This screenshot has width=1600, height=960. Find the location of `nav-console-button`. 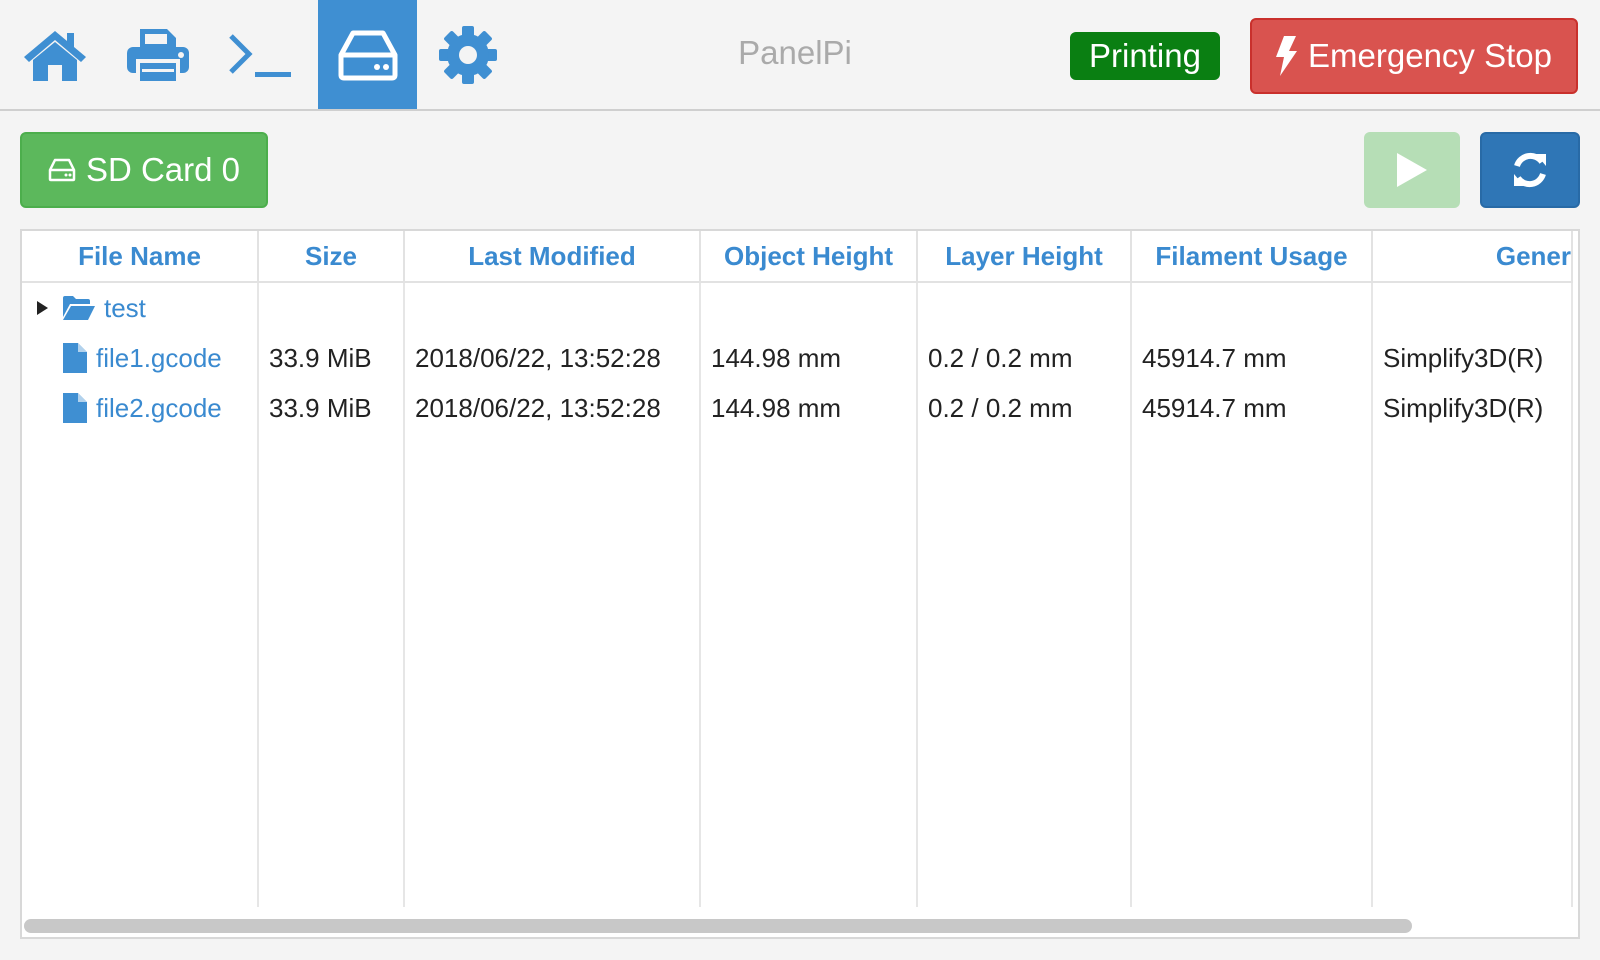

nav-console-button is located at coordinates (259, 54).